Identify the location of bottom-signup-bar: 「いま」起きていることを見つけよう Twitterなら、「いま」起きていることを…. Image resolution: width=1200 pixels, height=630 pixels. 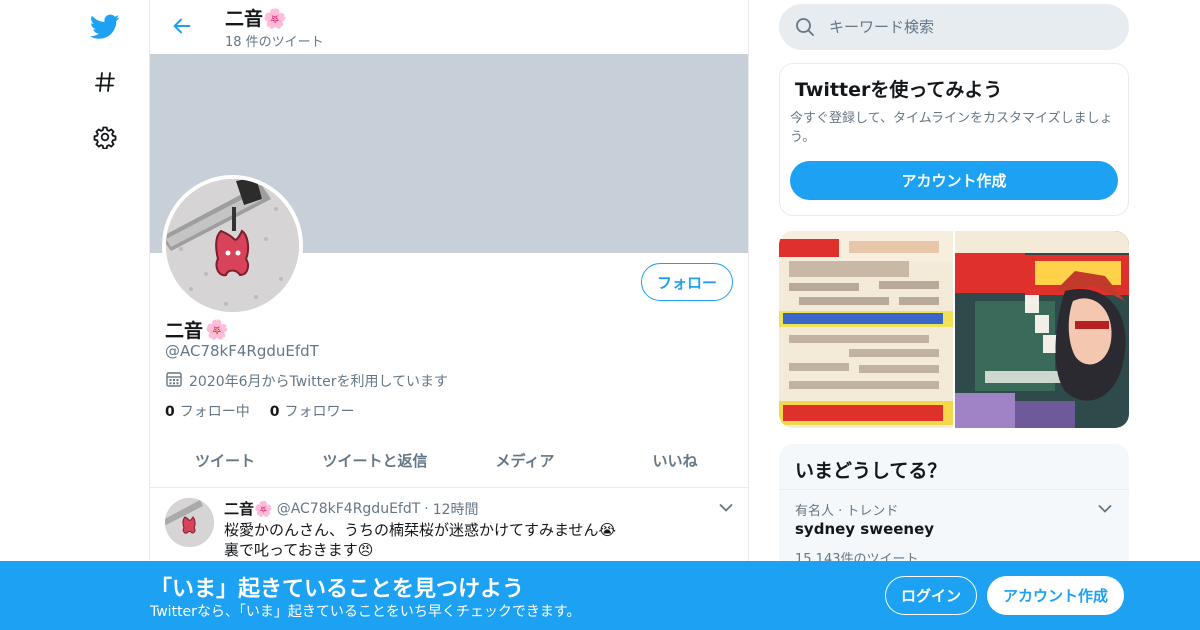
(600, 595).